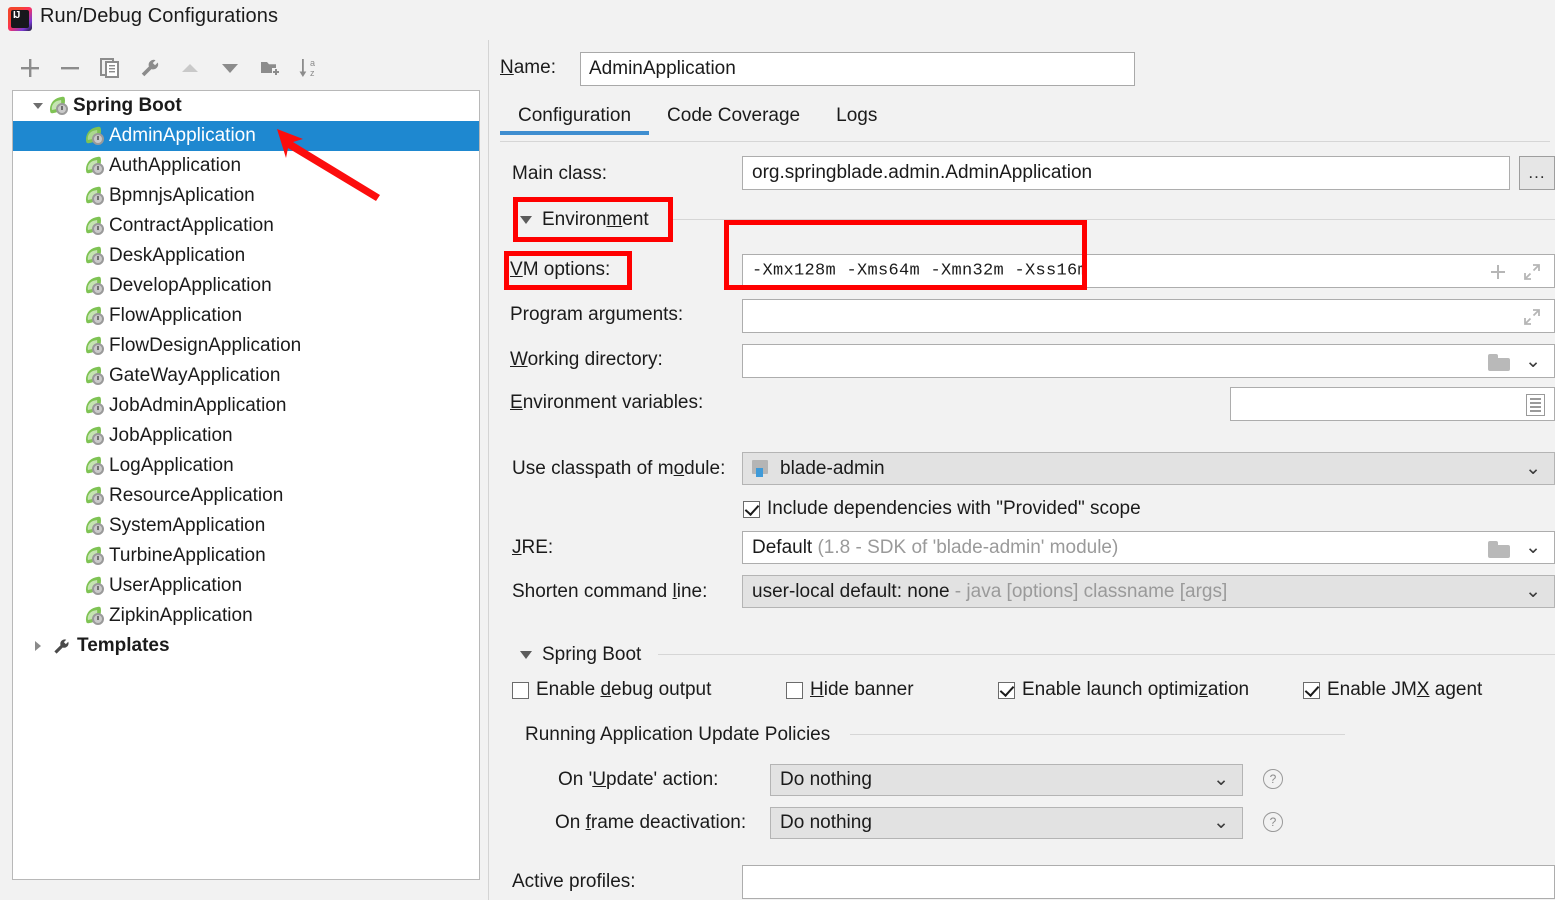 Image resolution: width=1555 pixels, height=900 pixels. I want to click on tree-item-label: JobAdminApplication, so click(198, 405).